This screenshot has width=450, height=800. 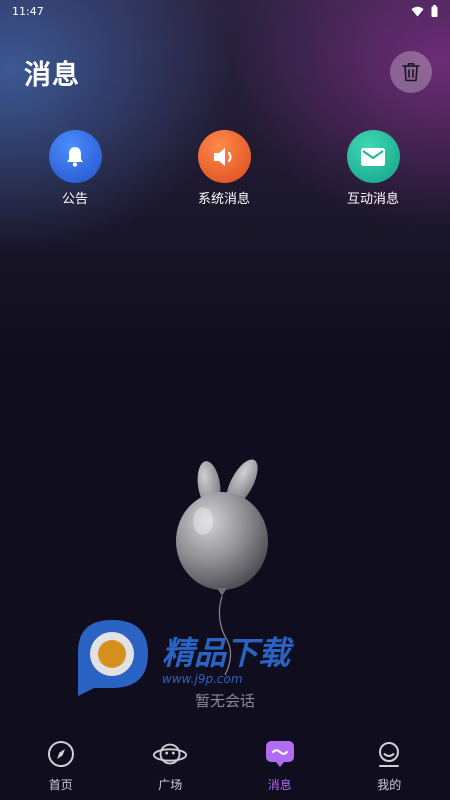 I want to click on category-announcement: 公告, so click(x=75, y=168).